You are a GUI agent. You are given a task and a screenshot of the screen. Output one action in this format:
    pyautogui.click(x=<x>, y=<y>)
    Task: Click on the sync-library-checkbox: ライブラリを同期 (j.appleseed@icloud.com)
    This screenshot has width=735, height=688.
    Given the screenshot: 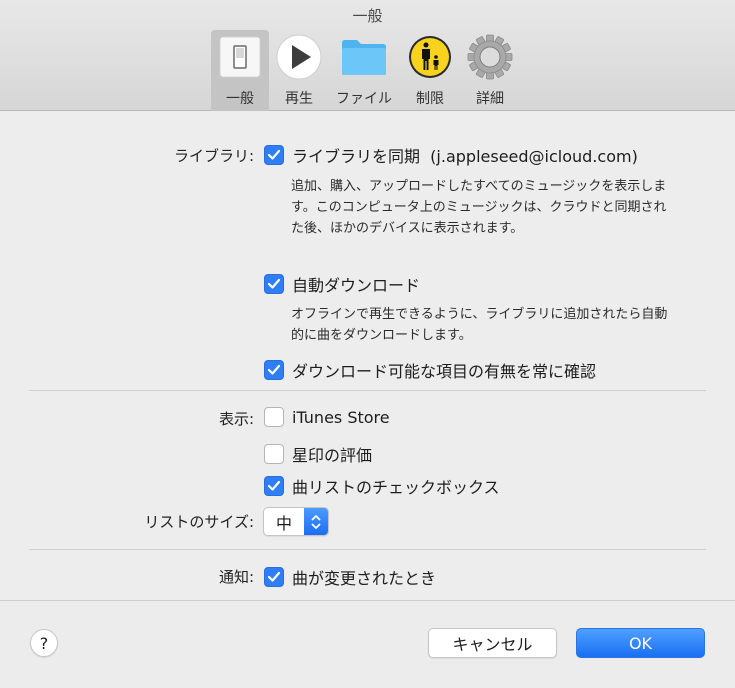 What is the action you would take?
    pyautogui.click(x=451, y=155)
    